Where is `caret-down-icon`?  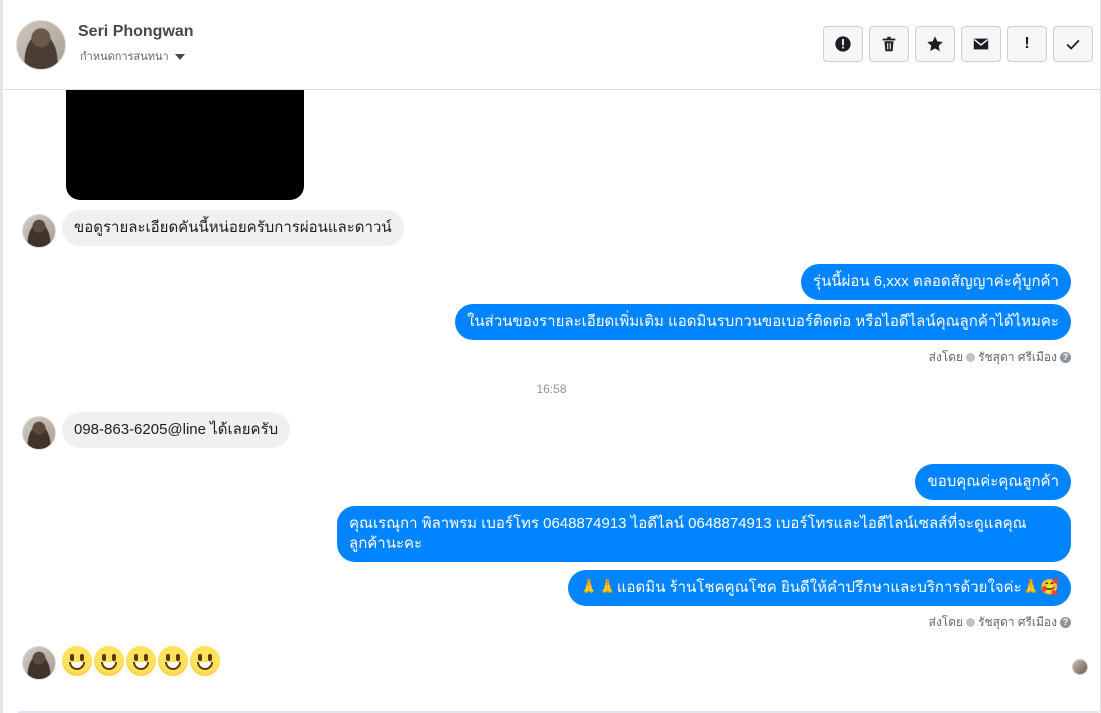 caret-down-icon is located at coordinates (179, 56).